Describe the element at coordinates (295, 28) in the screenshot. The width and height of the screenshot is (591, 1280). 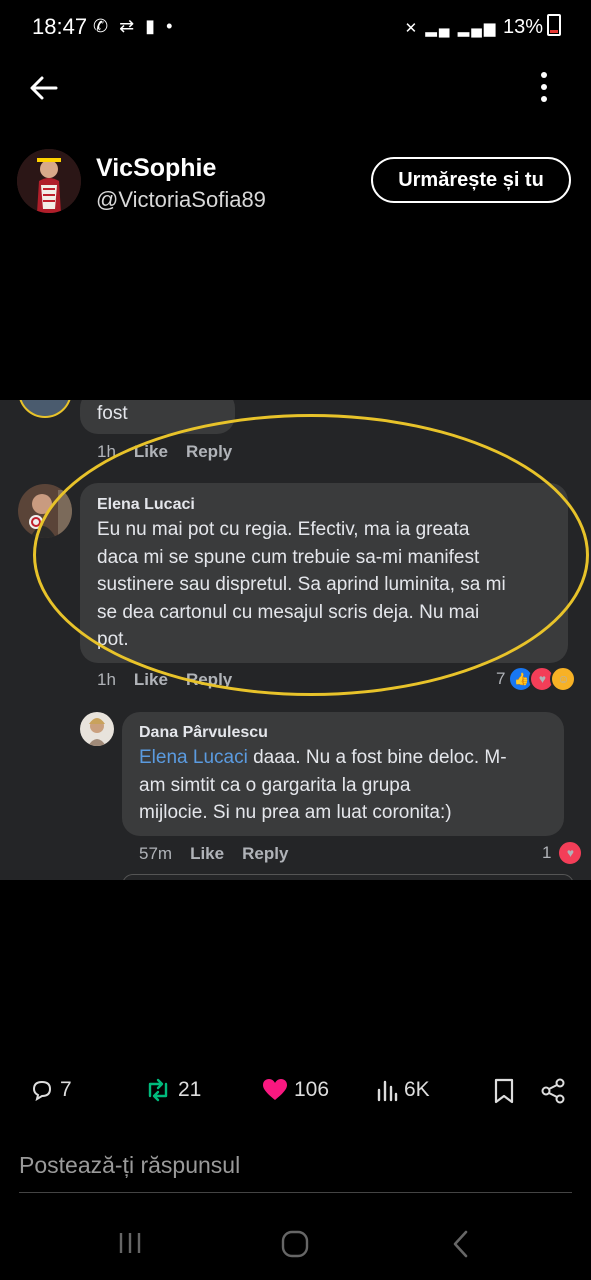
I see `status-bar: 18:47 ✆ ⇄ ▮ • ✕ ▂▄ ▂▄▆ 13%` at that location.